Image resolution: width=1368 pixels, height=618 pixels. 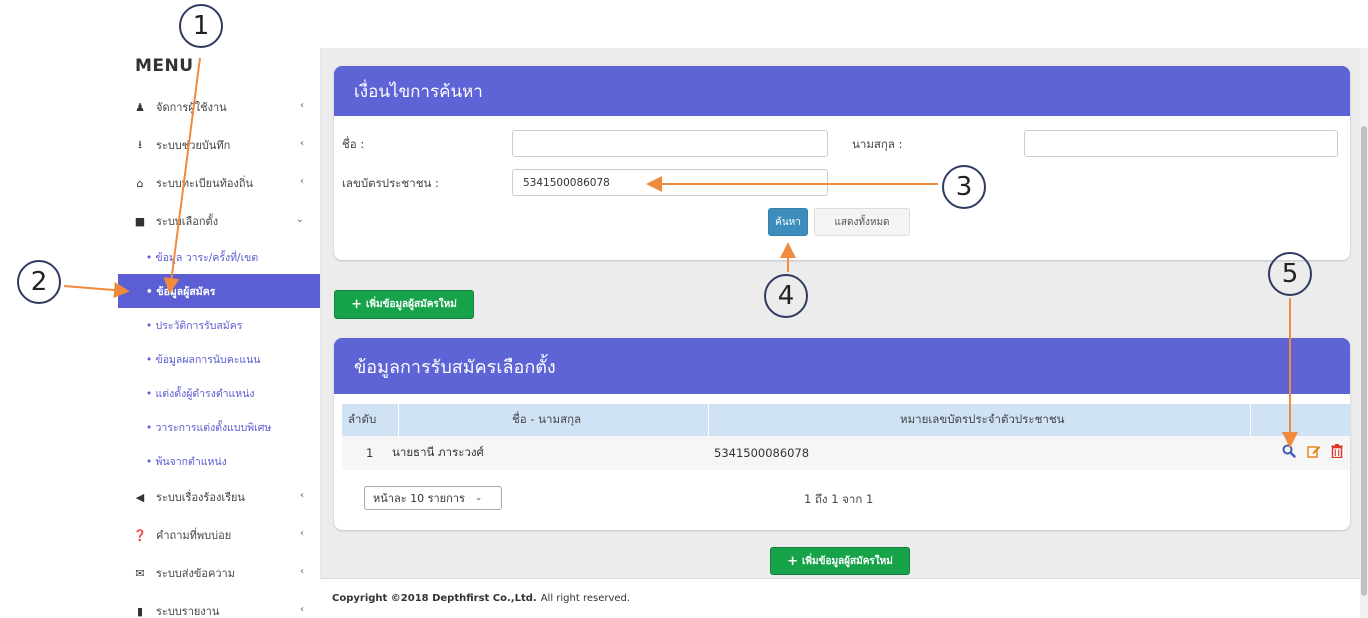 What do you see at coordinates (786, 296) in the screenshot?
I see `annotation-4: 4` at bounding box center [786, 296].